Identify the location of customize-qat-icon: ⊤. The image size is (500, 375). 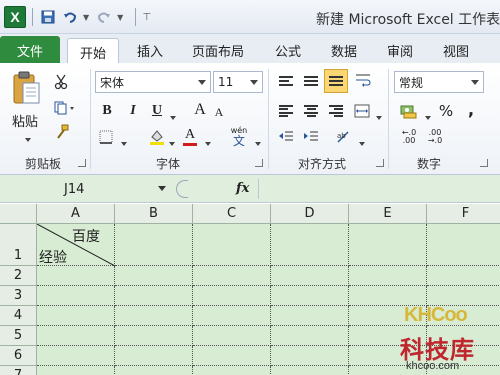
(146, 17).